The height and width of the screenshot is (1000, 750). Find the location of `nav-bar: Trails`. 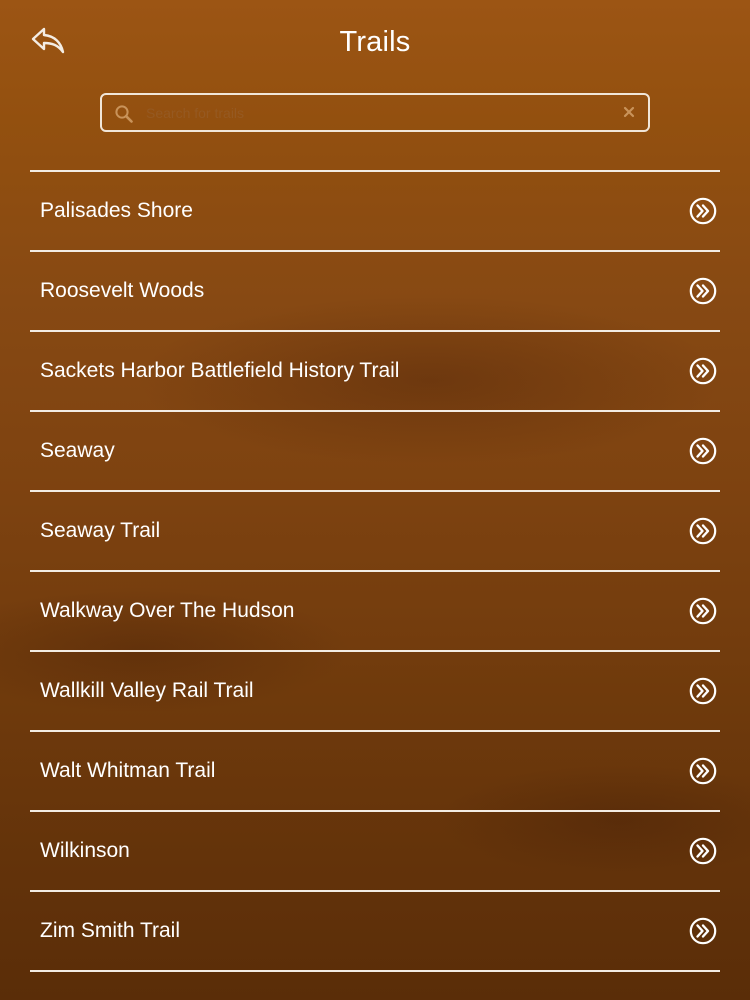

nav-bar: Trails is located at coordinates (375, 43).